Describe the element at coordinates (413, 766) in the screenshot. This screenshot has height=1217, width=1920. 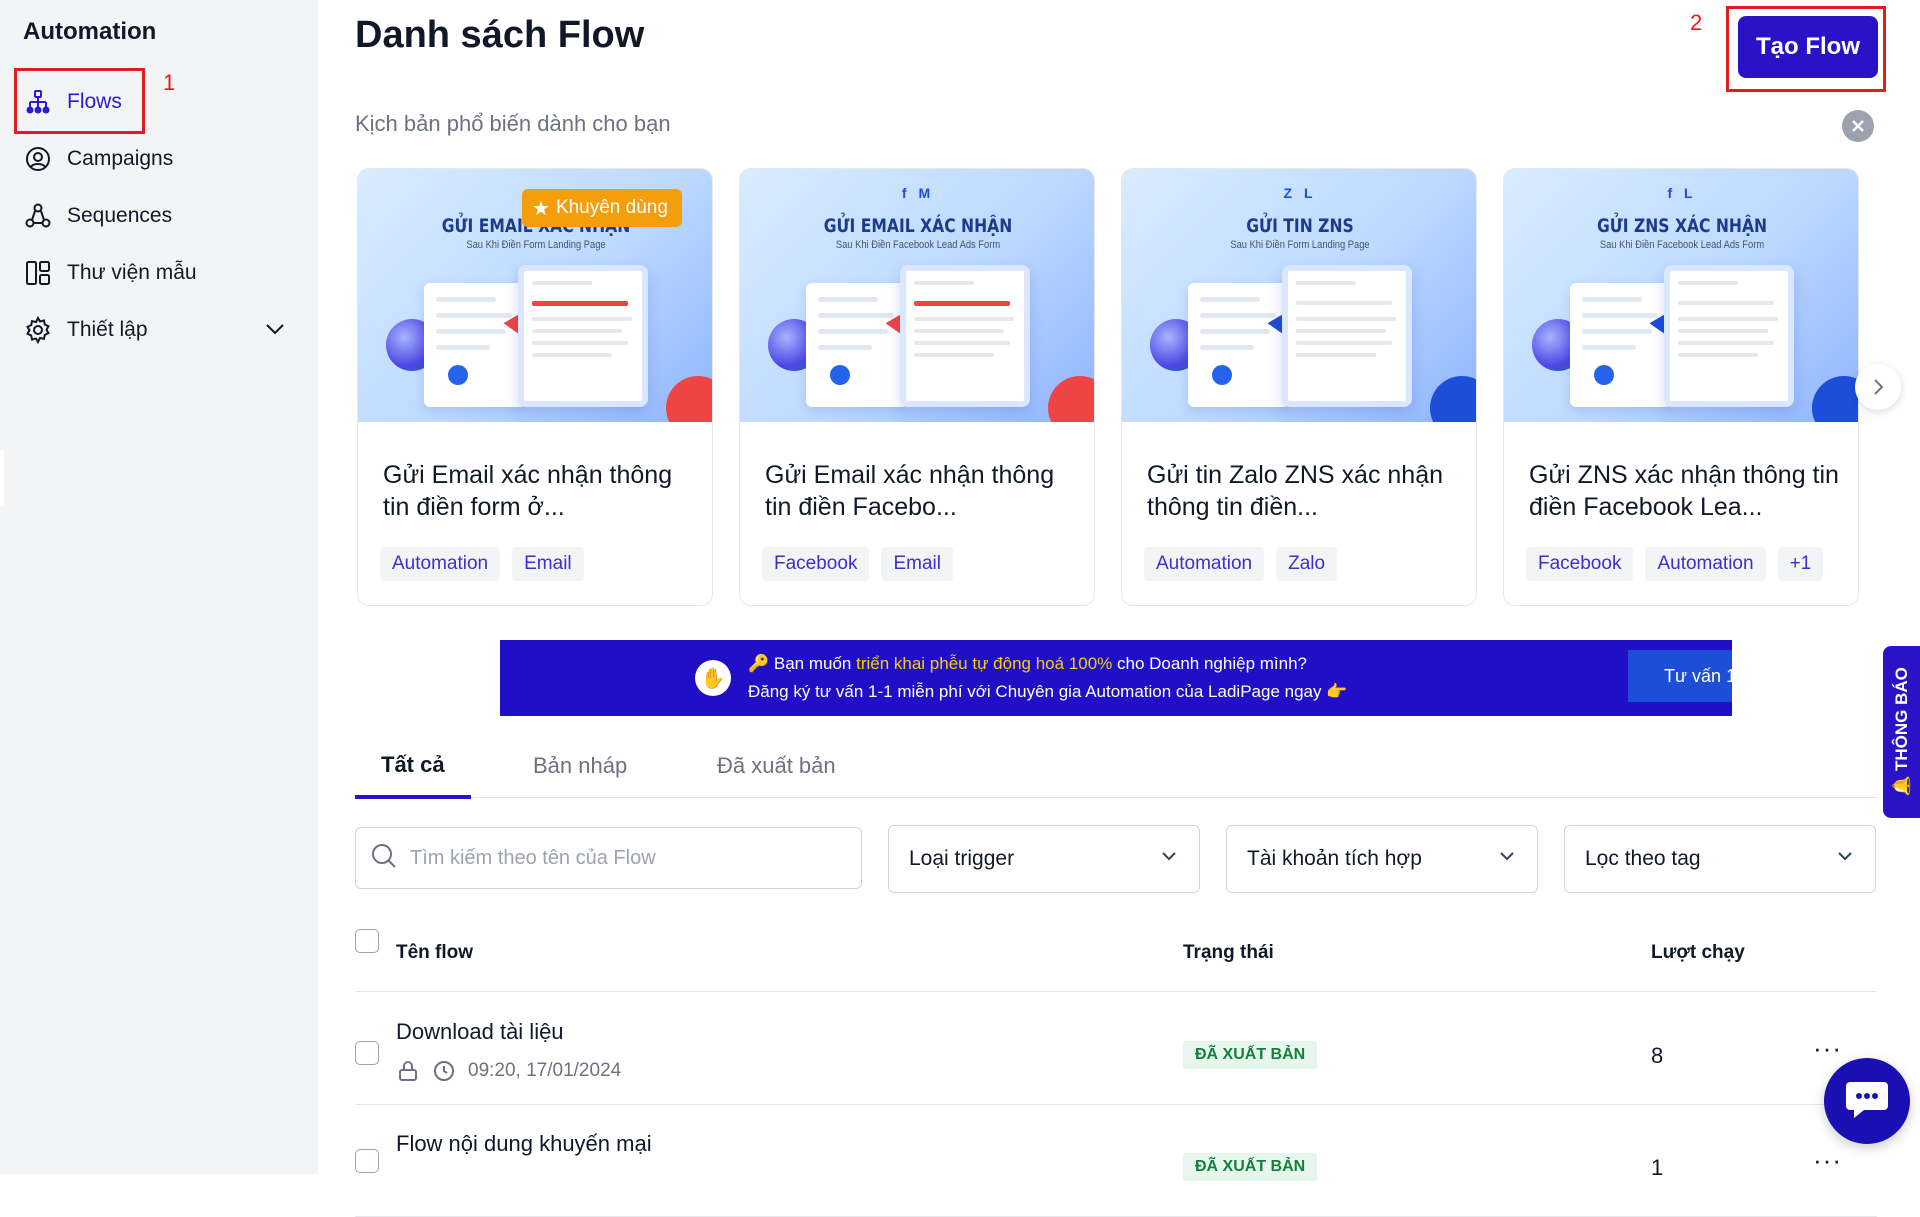
I see `tab-all: Tất cả` at that location.